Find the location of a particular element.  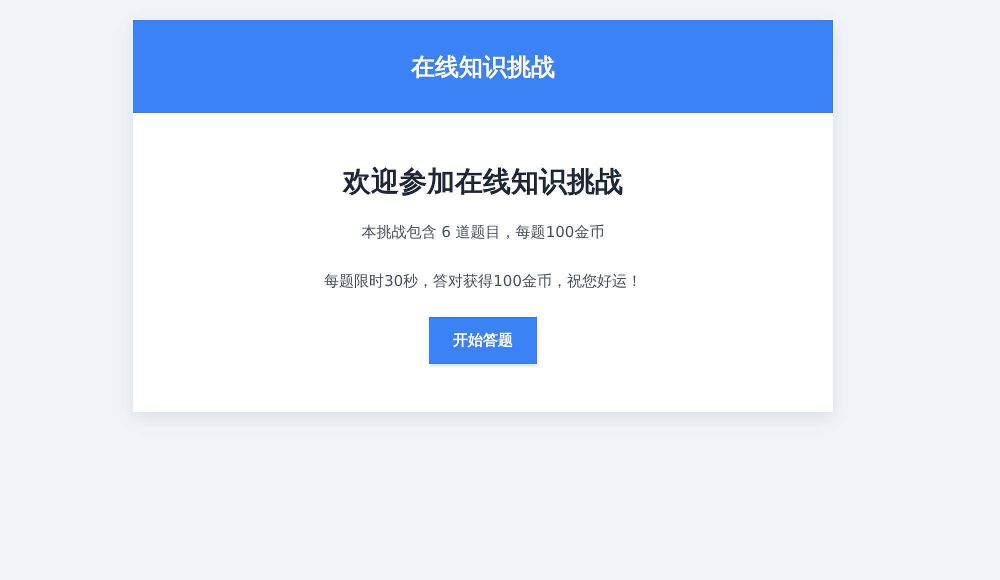

start-button: 开始答题 is located at coordinates (483, 340).